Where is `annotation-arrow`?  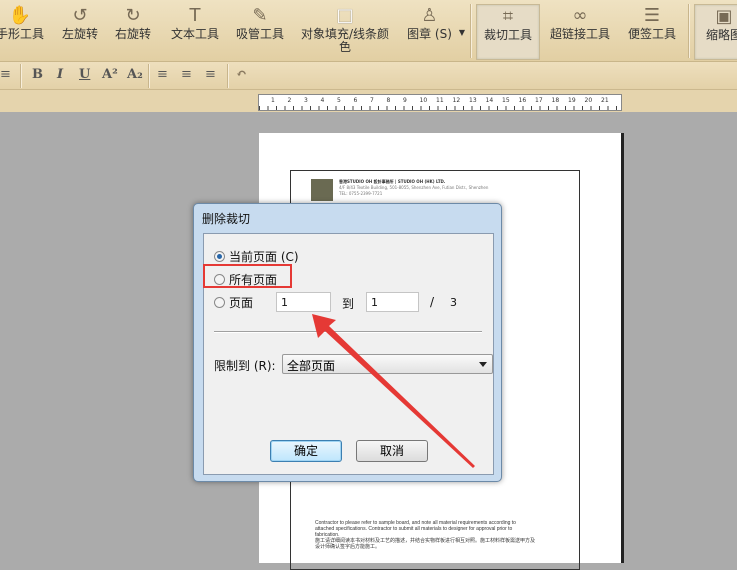
annotation-arrow is located at coordinates (393, 391).